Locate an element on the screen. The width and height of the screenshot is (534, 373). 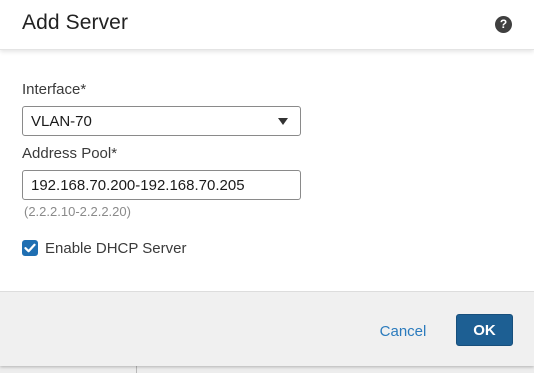
dialog-header: Add Server ? is located at coordinates (267, 25).